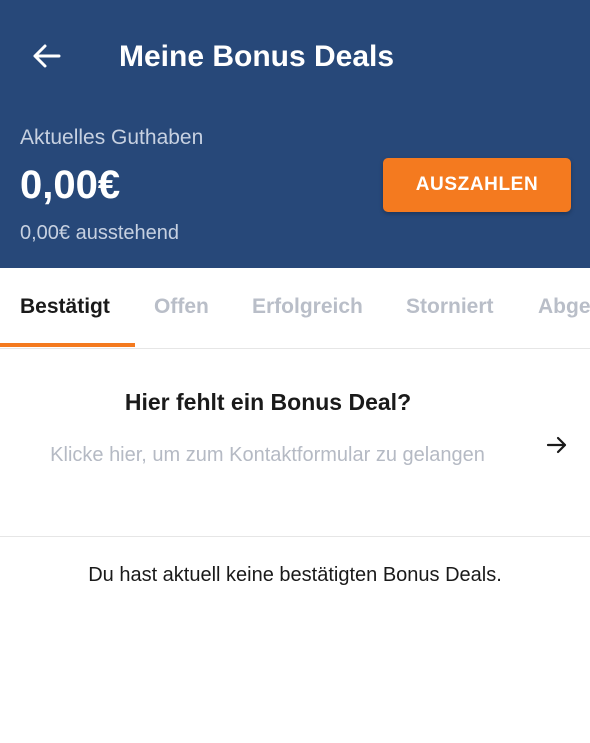  Describe the element at coordinates (100, 233) in the screenshot. I see `pending-amount: 0,00€ ausstehend` at that location.